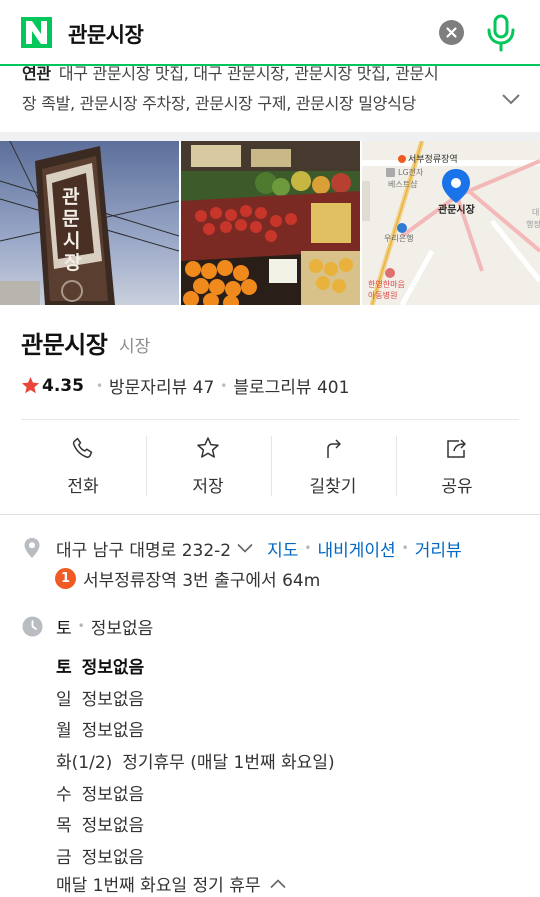 The image size is (540, 897). I want to click on map-hospital-label-2: 아동병원, so click(382, 295).